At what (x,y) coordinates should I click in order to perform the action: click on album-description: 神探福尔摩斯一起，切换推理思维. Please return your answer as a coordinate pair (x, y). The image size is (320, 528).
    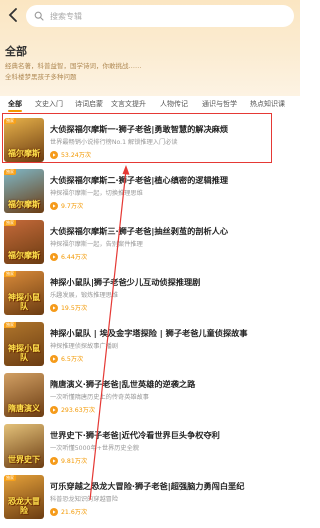
    Looking at the image, I should click on (96, 193).